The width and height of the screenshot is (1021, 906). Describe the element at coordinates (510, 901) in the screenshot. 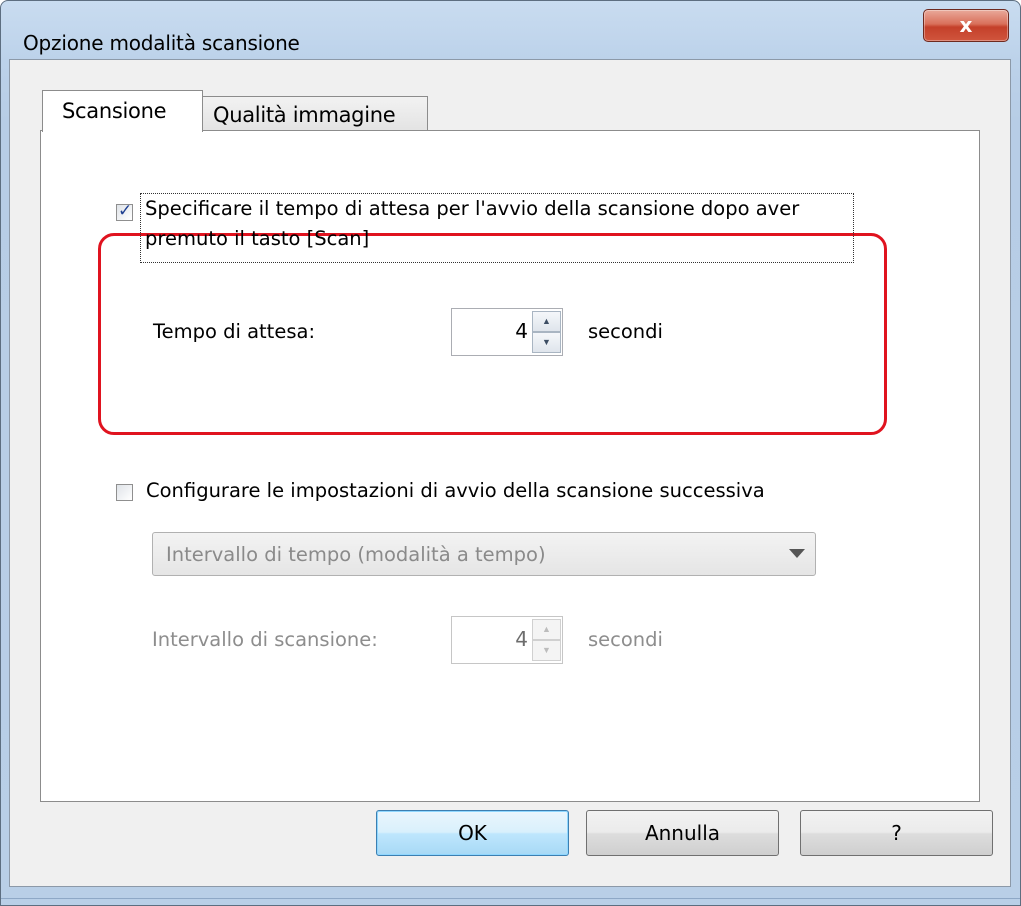

I see `window-bottom-edge` at that location.